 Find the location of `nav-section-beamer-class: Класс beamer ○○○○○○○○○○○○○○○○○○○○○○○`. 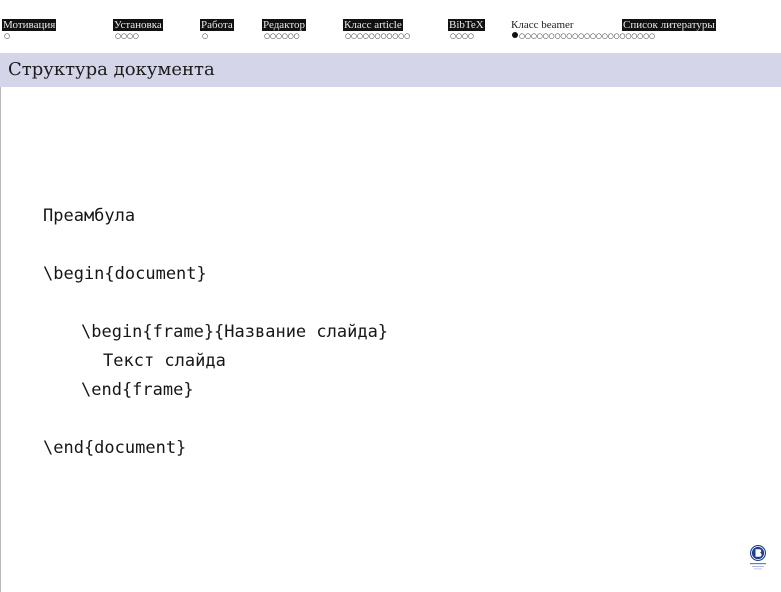

nav-section-beamer-class: Класс beamer ○○○○○○○○○○○○○○○○○○○○○○○ is located at coordinates (582, 31).